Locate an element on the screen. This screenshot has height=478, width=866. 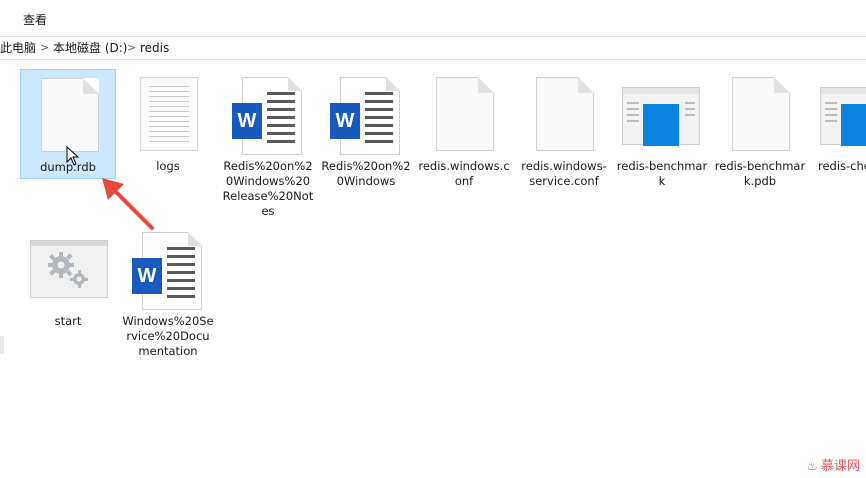
file-name: redis.windows-service.conf is located at coordinates (564, 173).